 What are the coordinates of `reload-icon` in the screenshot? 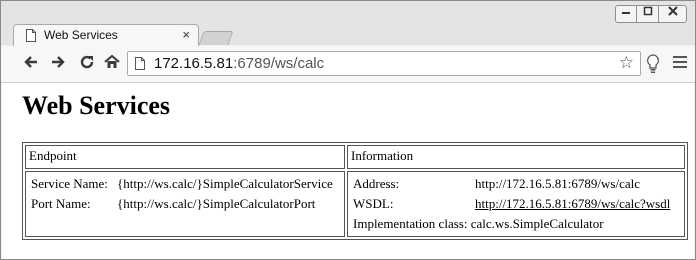 It's located at (87, 64).